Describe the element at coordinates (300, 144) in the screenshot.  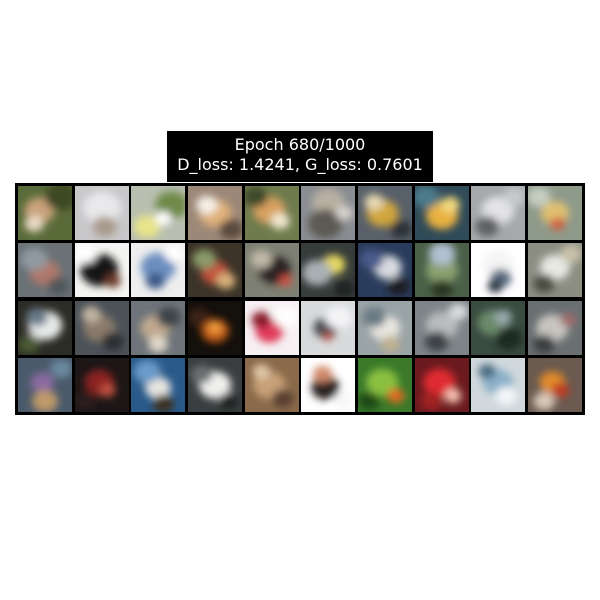
I see `epoch-label: Epoch 680/1000` at that location.